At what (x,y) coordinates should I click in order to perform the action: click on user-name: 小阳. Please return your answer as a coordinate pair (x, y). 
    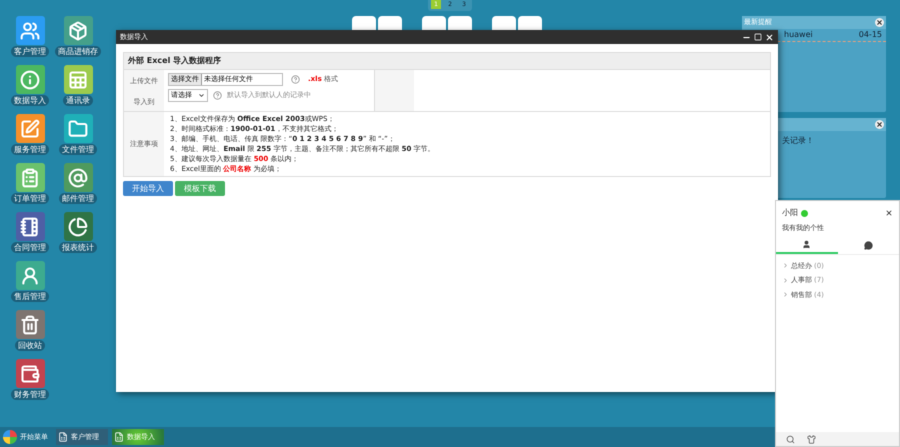
    Looking at the image, I should click on (790, 213).